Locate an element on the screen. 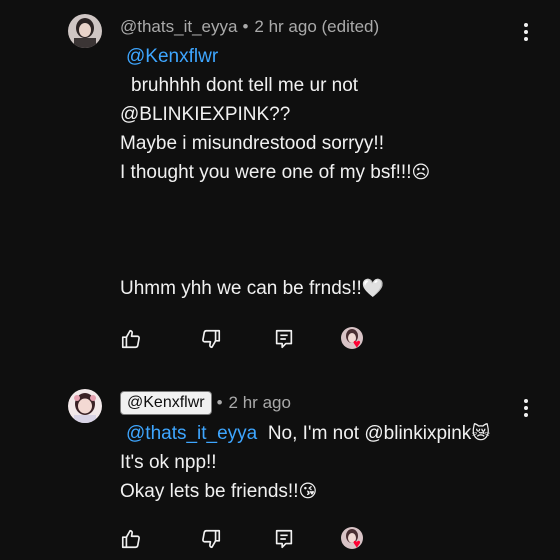  comment-line-text: No, I'm not @blinkixpink is located at coordinates (369, 433).